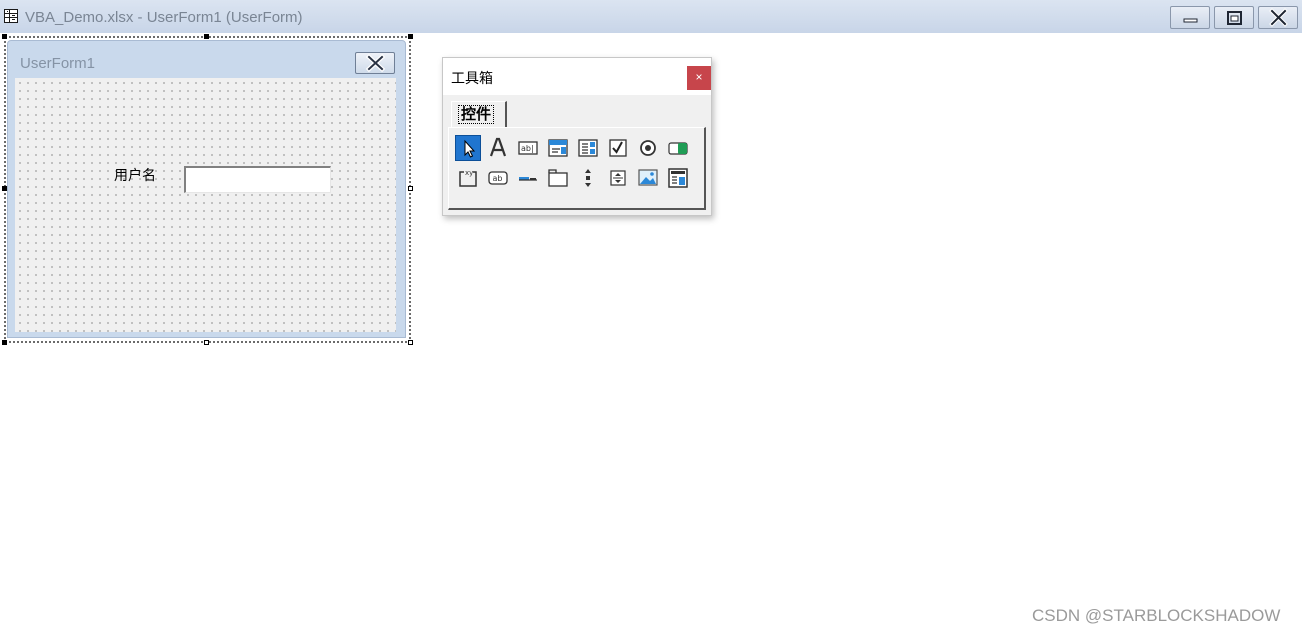 The height and width of the screenshot is (633, 1302). I want to click on image-icon, so click(648, 178).